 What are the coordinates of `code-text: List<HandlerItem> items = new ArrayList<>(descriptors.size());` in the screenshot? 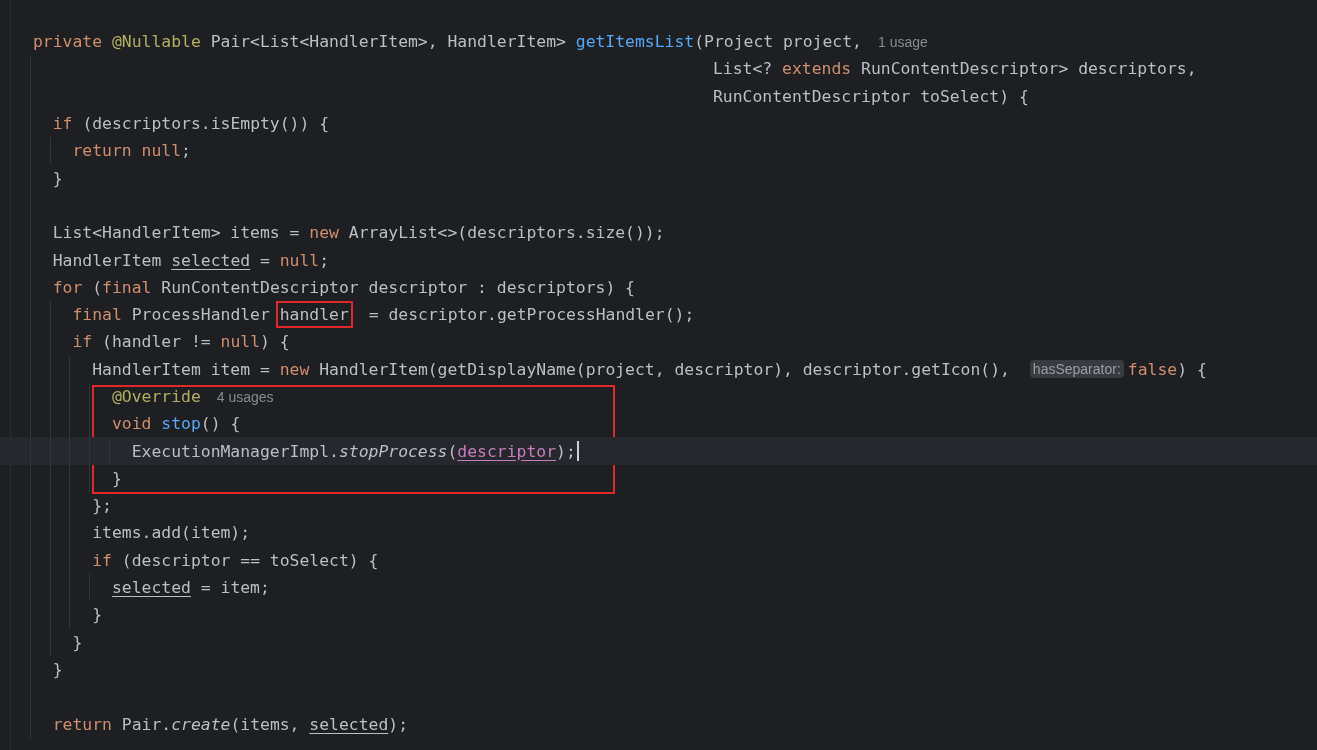 It's located at (358, 233).